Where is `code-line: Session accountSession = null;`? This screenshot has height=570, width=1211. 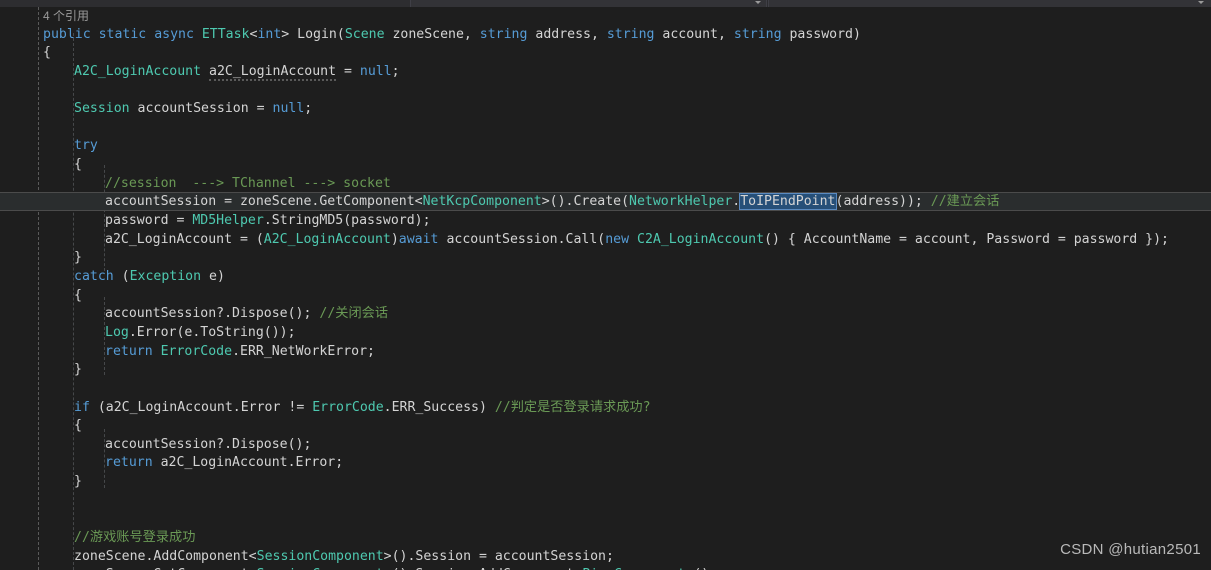 code-line: Session accountSession = null; is located at coordinates (193, 108).